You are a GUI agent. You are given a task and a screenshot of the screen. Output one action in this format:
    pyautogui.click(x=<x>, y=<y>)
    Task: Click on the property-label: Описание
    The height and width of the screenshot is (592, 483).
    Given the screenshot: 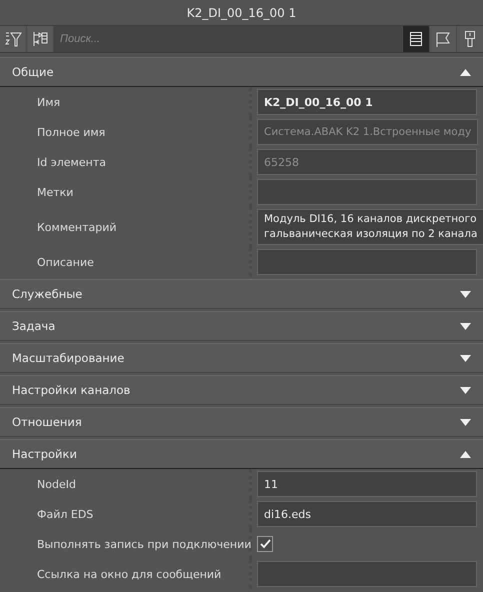 What is the action you would take?
    pyautogui.click(x=65, y=262)
    